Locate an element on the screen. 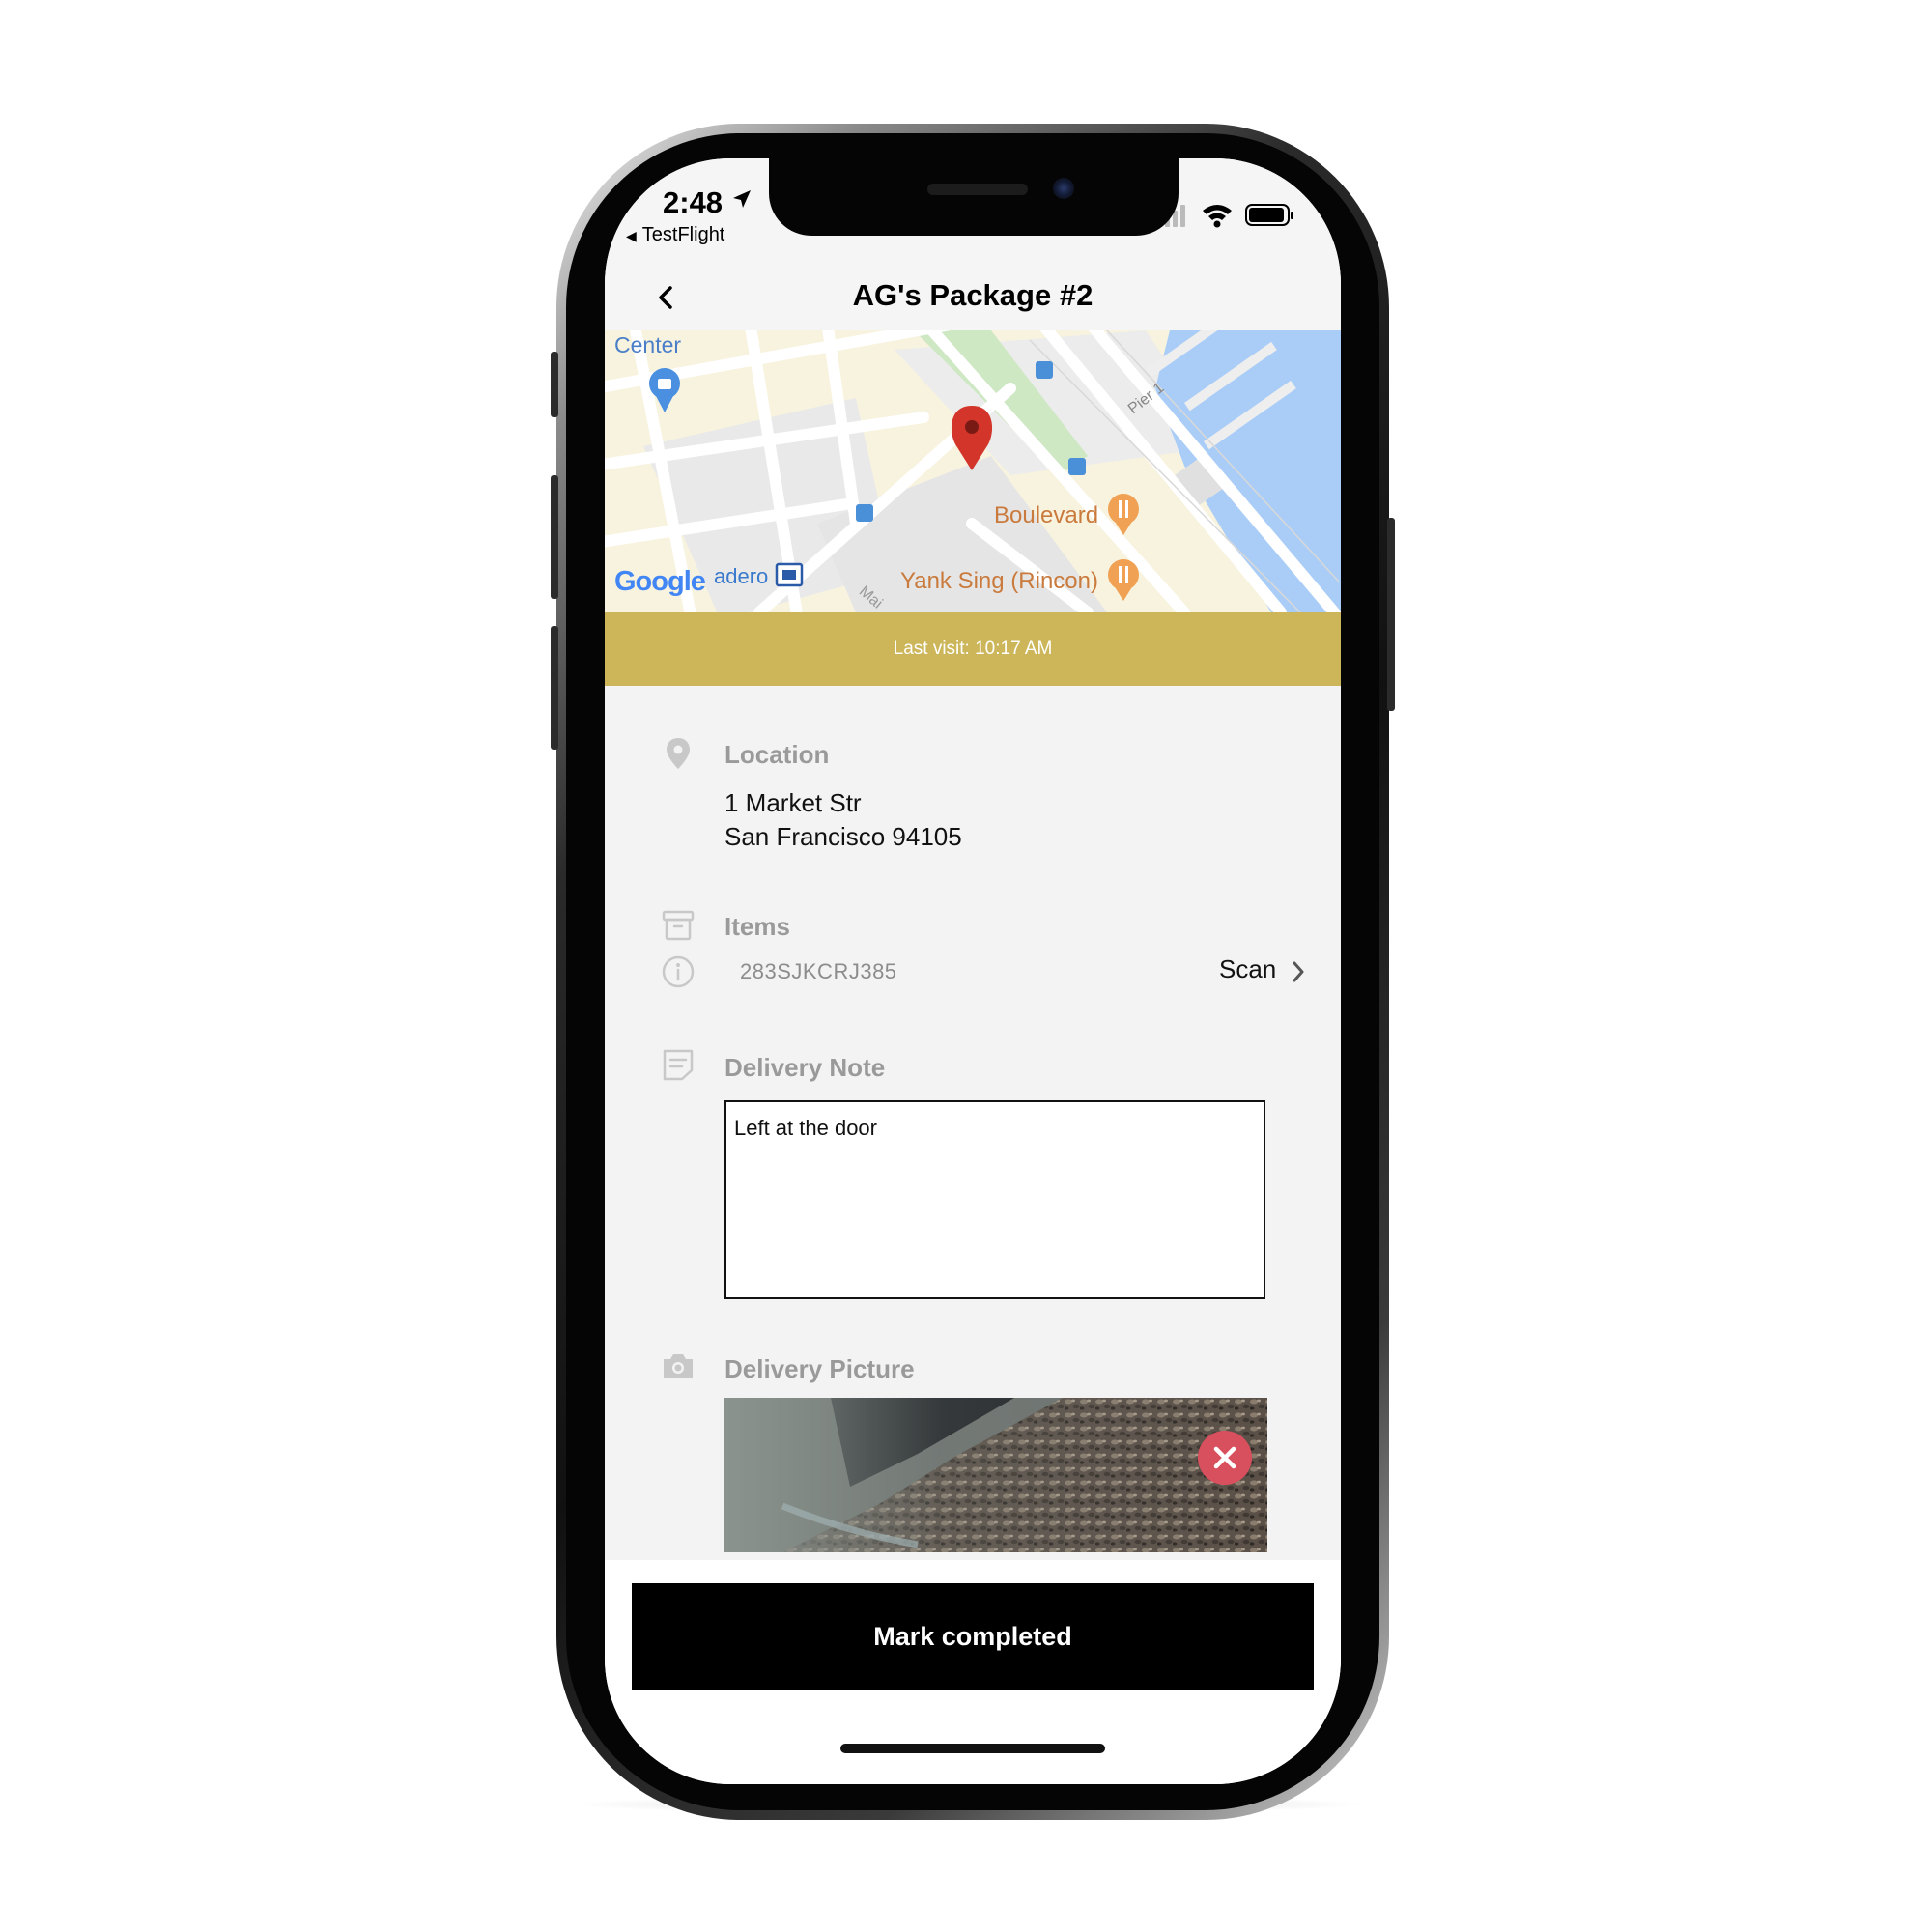 The image size is (1932, 1932). google-logo: Google is located at coordinates (660, 581).